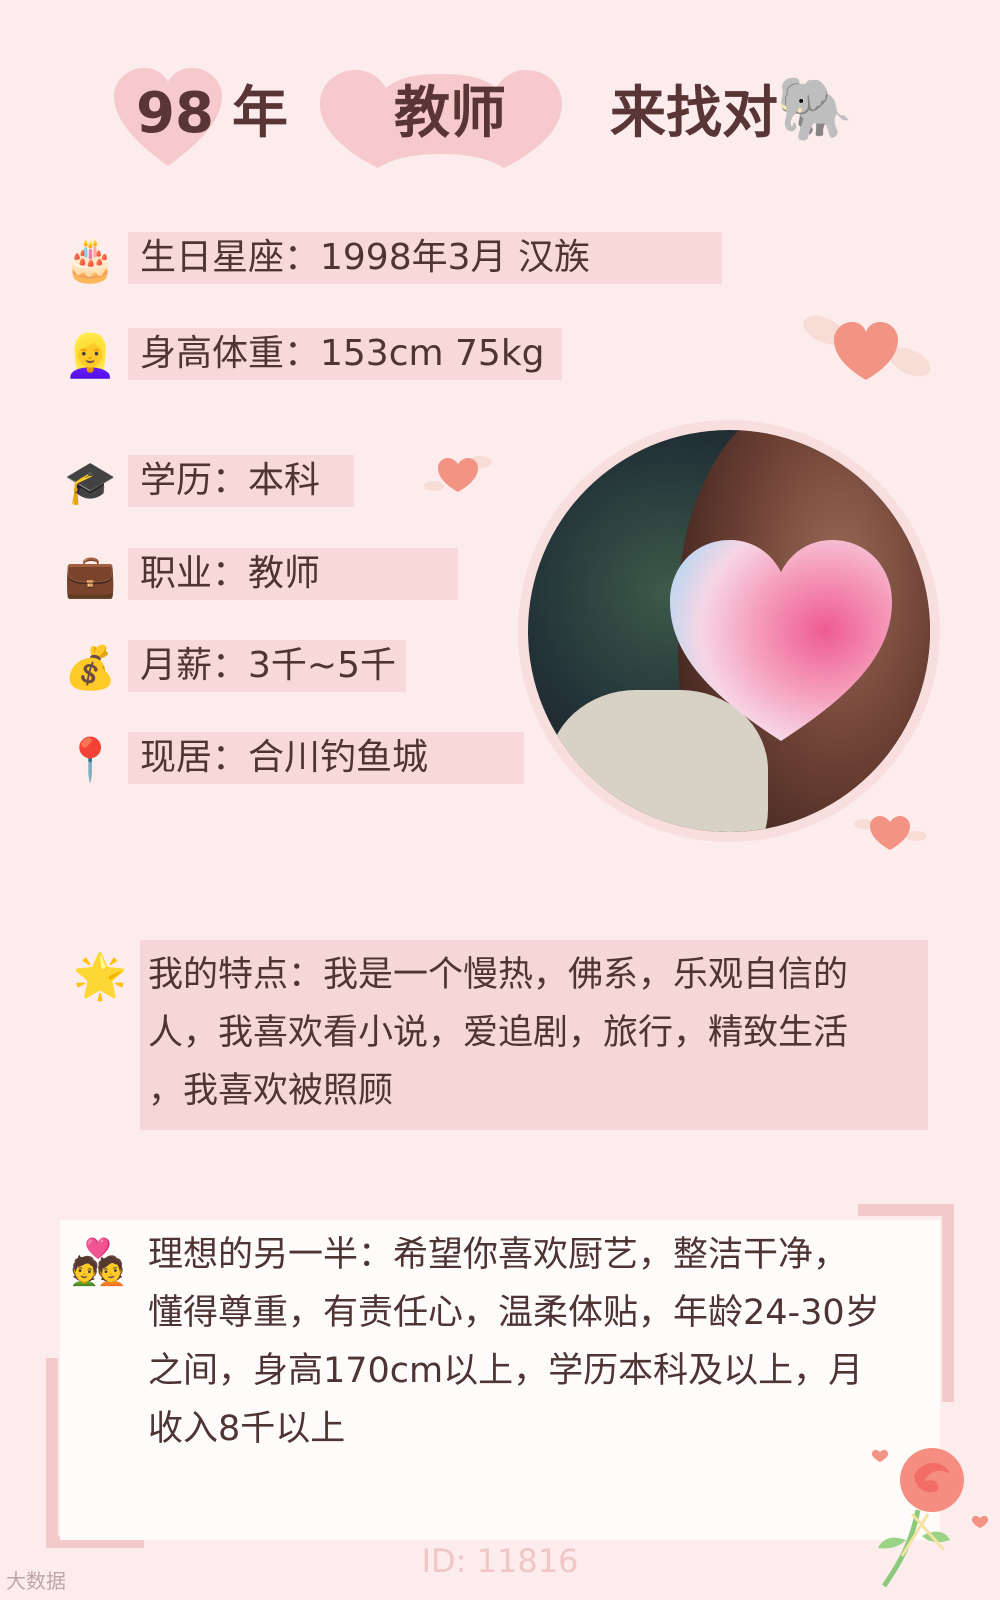 This screenshot has height=1600, width=1000. What do you see at coordinates (284, 757) in the screenshot?
I see `residence-text: 现居：合川钓鱼城` at bounding box center [284, 757].